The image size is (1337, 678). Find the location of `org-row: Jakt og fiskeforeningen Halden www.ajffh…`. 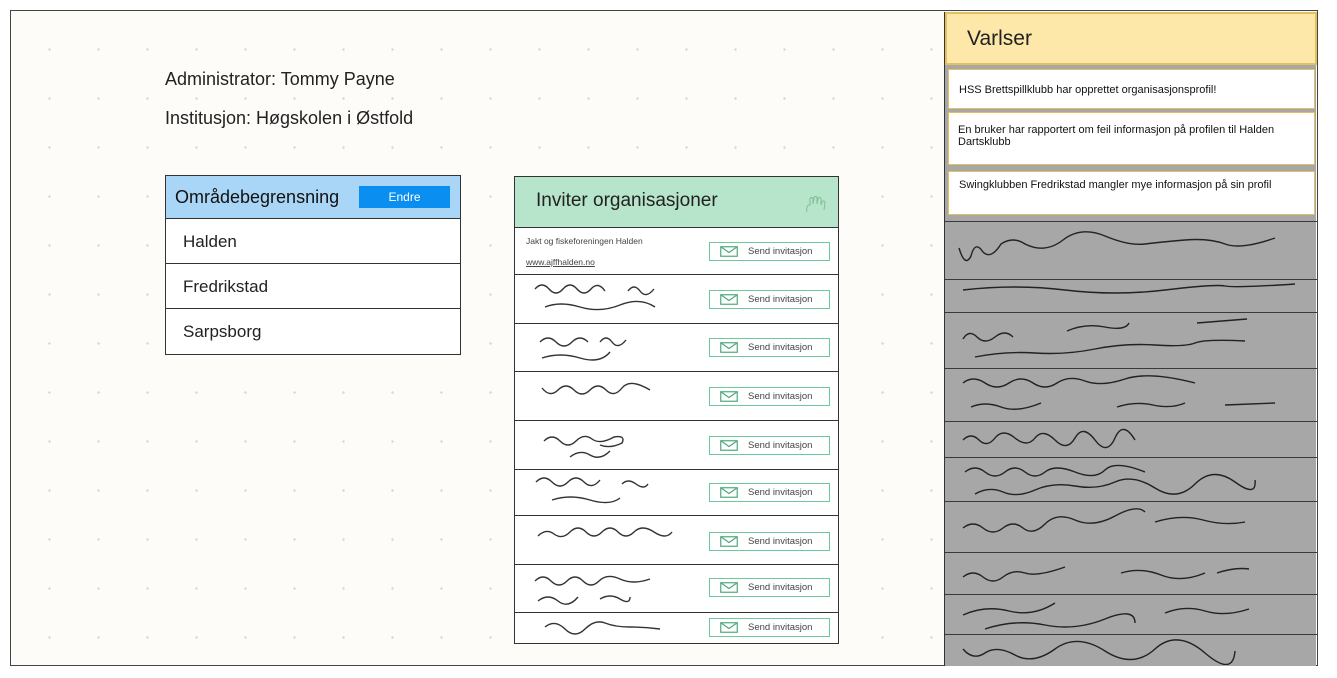

org-row: Jakt og fiskeforeningen Halden www.ajffh… is located at coordinates (676, 251).